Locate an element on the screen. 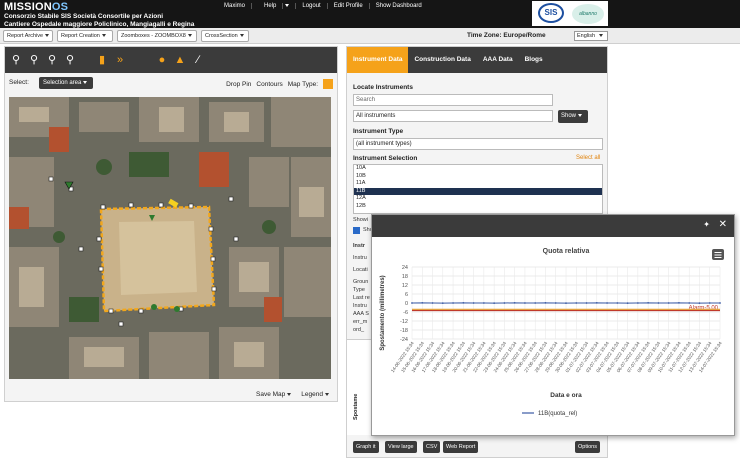 Image resolution: width=740 pixels, height=464 pixels. albanno-logo: albanno is located at coordinates (588, 14).